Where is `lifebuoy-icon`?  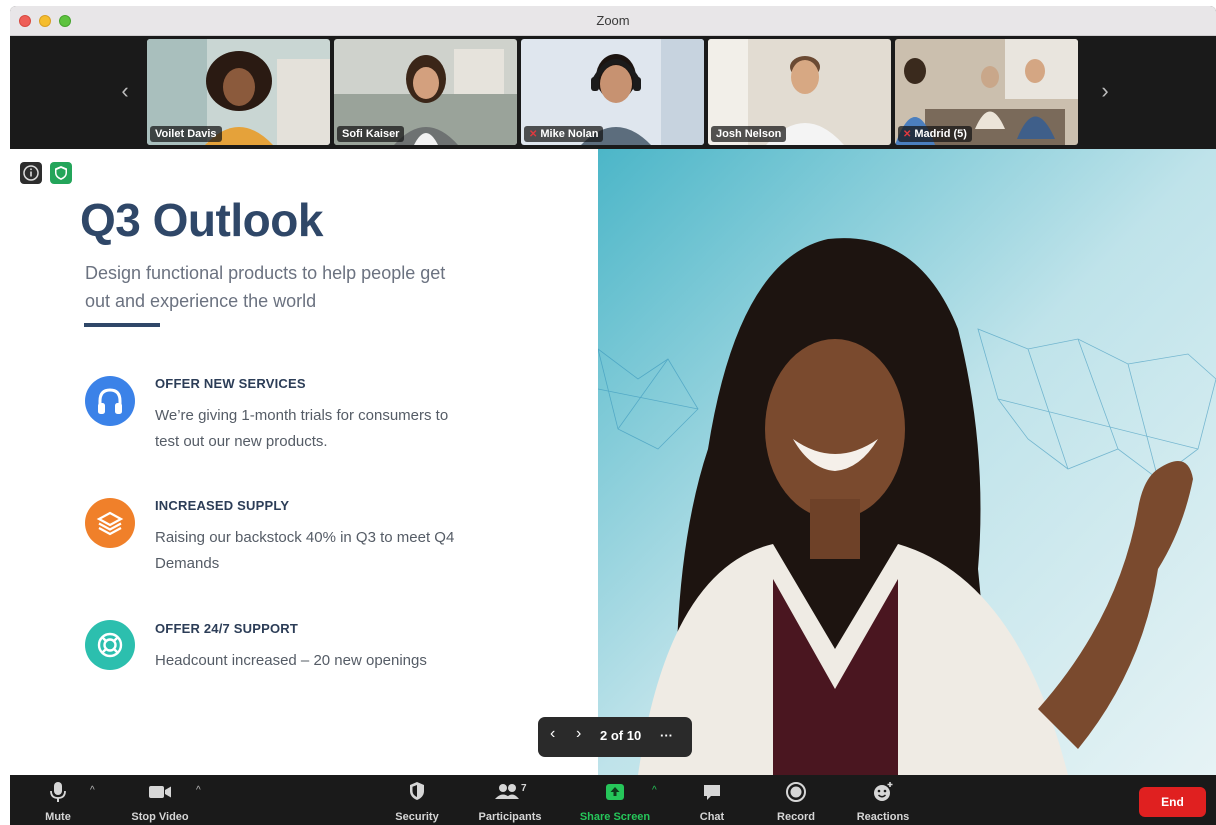
lifebuoy-icon is located at coordinates (110, 645).